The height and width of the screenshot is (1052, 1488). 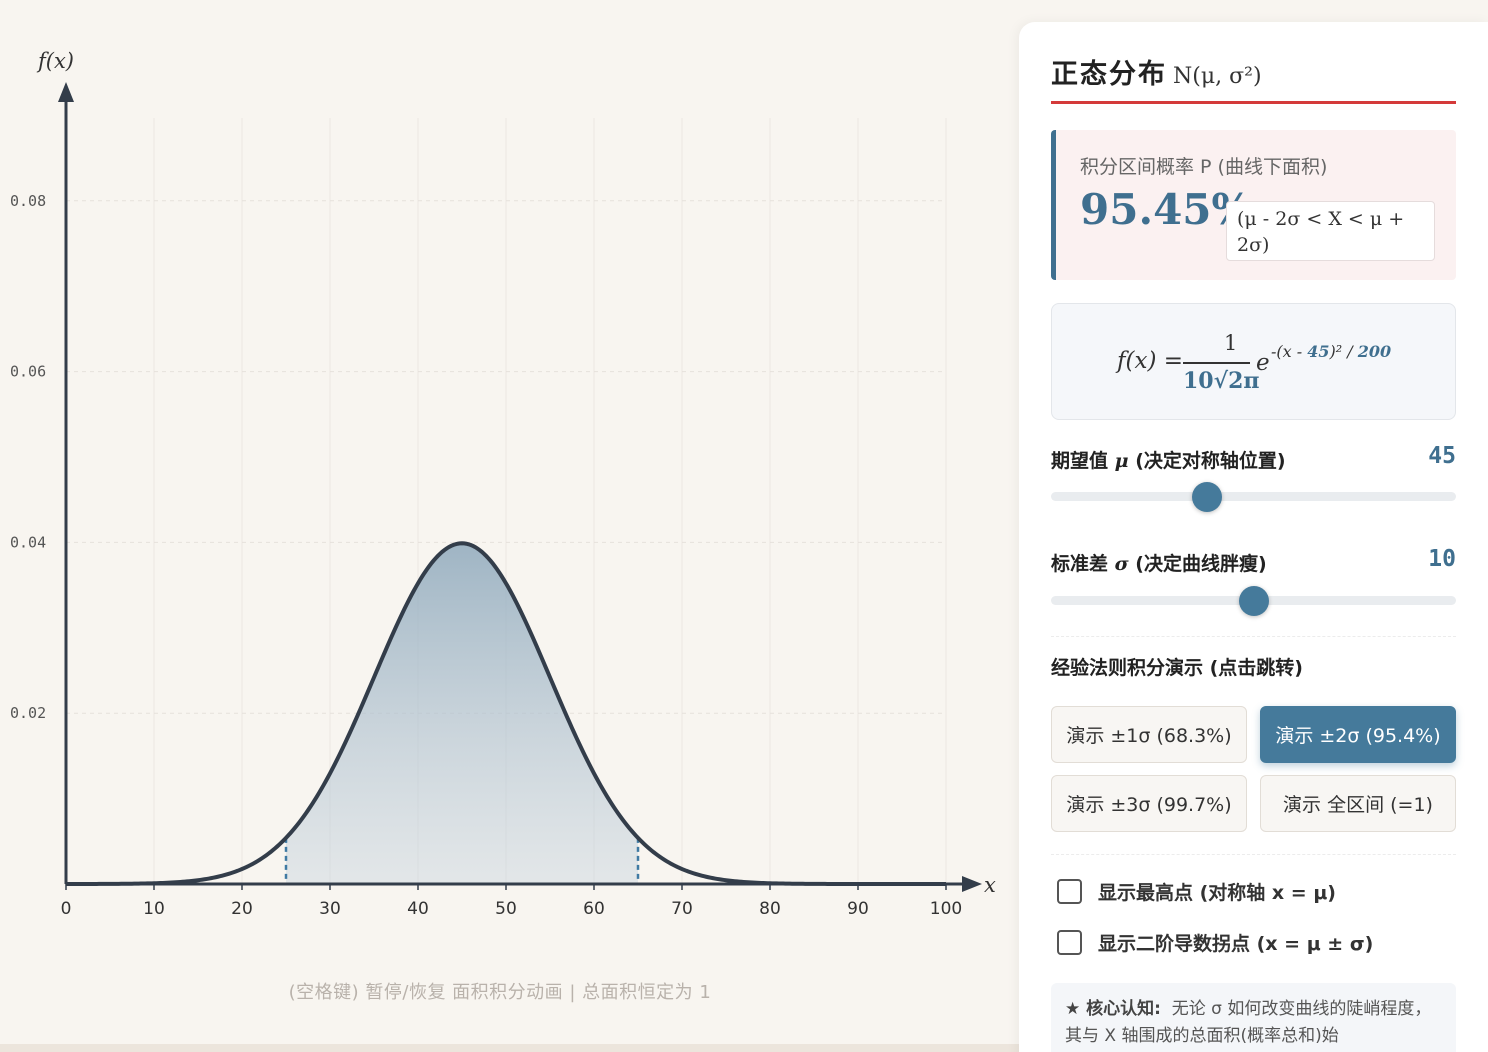 I want to click on inflection-checkbox-label: 显示二阶导数拐点 (x = μ ± σ), so click(x=1236, y=944).